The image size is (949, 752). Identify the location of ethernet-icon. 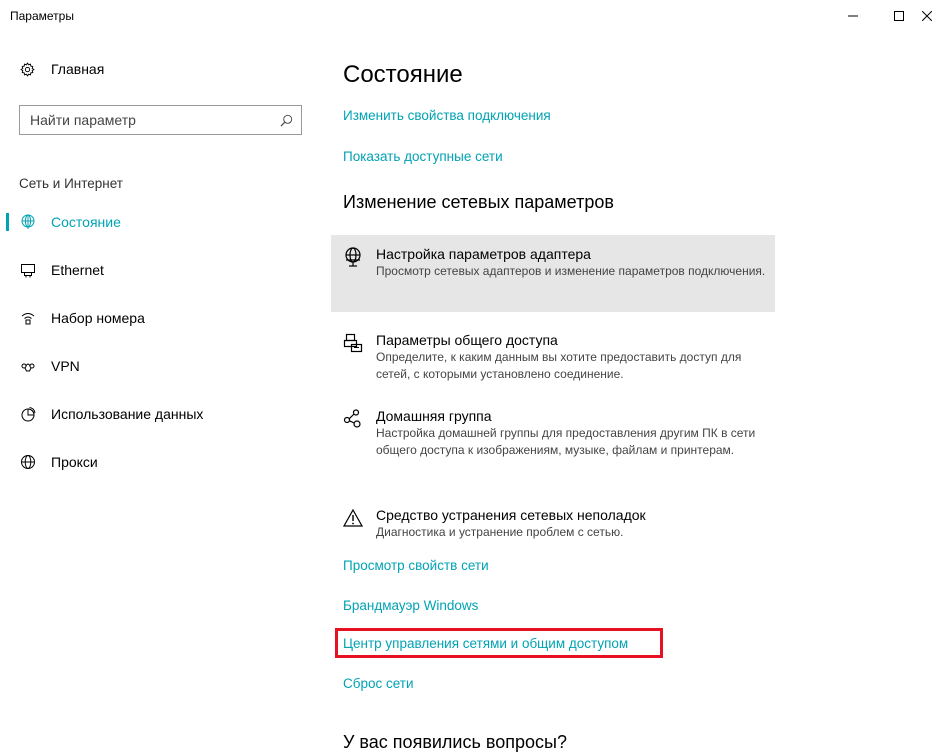
(28, 270).